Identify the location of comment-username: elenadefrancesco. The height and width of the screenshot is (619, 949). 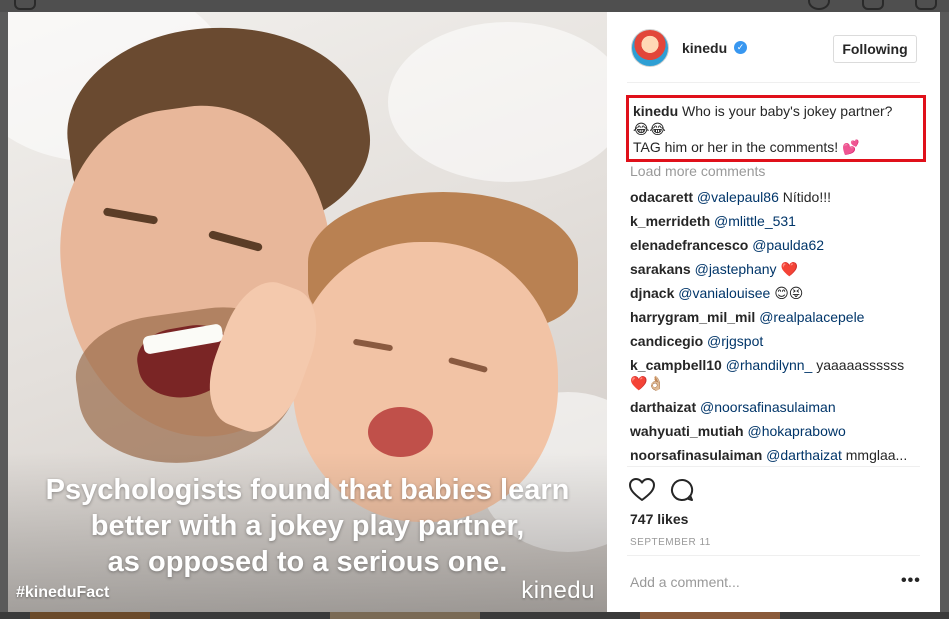
(689, 245).